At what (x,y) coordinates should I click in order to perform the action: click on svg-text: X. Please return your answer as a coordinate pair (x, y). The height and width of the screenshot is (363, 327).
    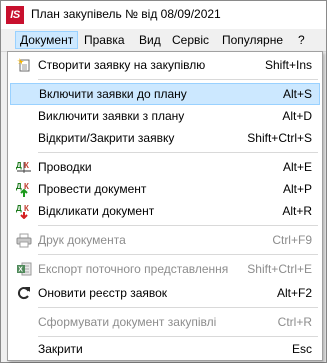
    Looking at the image, I should click on (20, 270).